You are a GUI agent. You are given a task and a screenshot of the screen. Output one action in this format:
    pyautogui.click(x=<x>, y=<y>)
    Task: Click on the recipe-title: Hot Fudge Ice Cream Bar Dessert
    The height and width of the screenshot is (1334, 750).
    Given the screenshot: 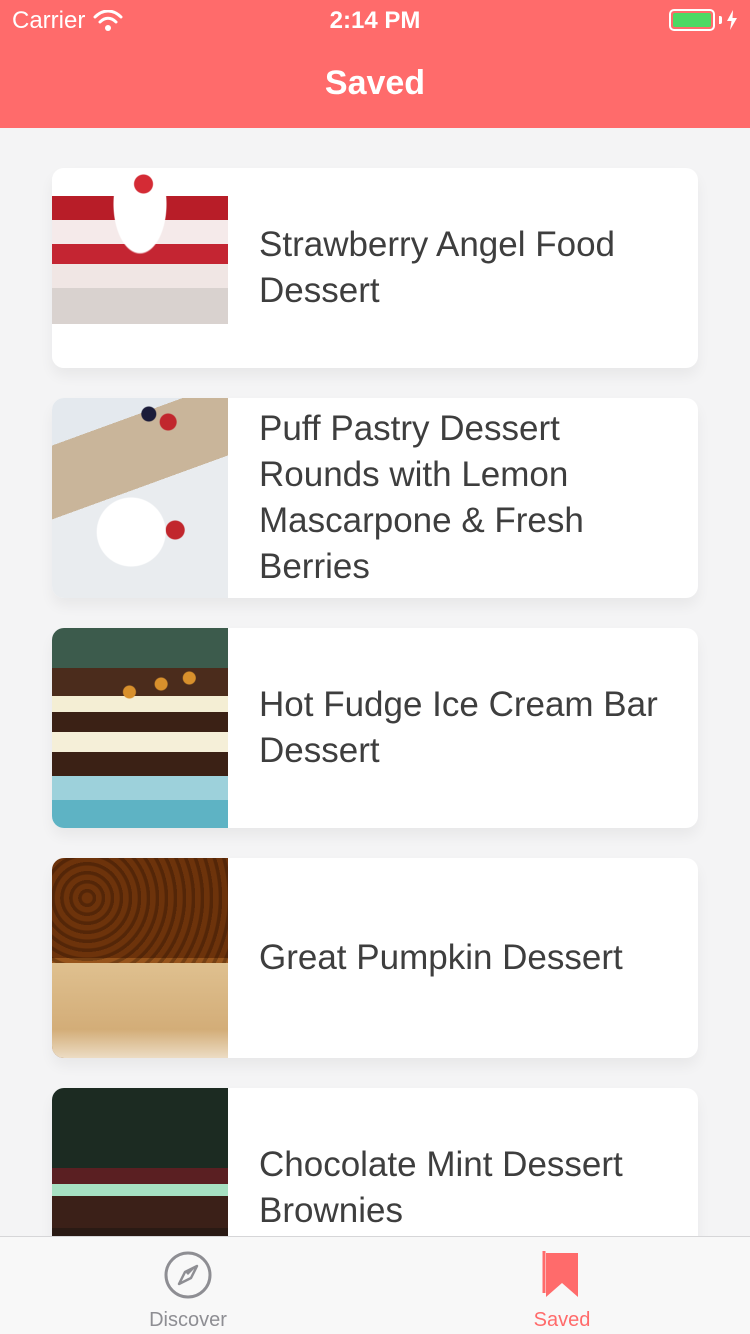 What is the action you would take?
    pyautogui.click(x=458, y=727)
    